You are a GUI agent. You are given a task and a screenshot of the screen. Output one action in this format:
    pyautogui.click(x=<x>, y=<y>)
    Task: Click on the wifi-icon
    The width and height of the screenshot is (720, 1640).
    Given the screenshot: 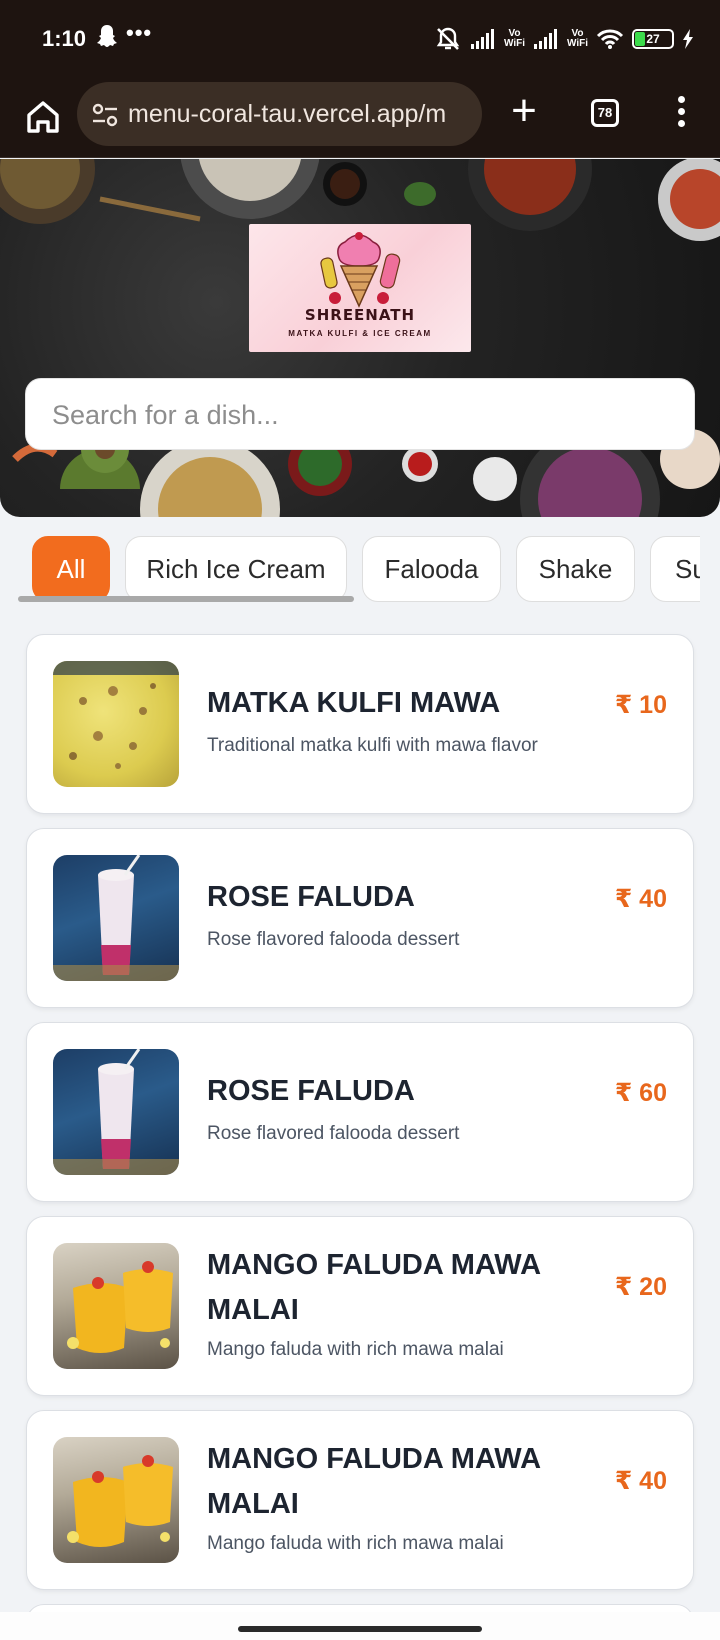 What is the action you would take?
    pyautogui.click(x=610, y=39)
    